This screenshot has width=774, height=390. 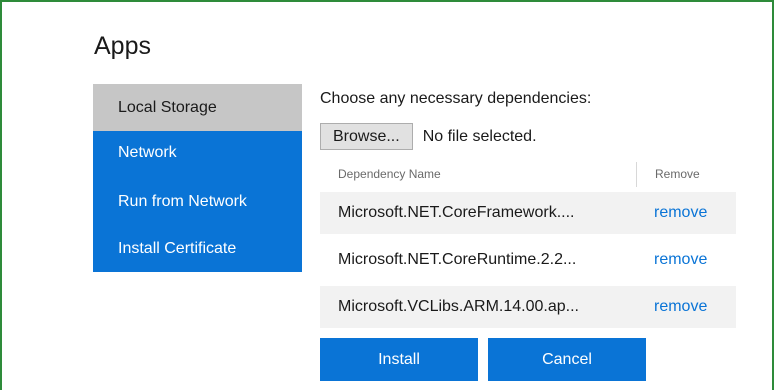 I want to click on column-header-remove: Remove, so click(x=686, y=174).